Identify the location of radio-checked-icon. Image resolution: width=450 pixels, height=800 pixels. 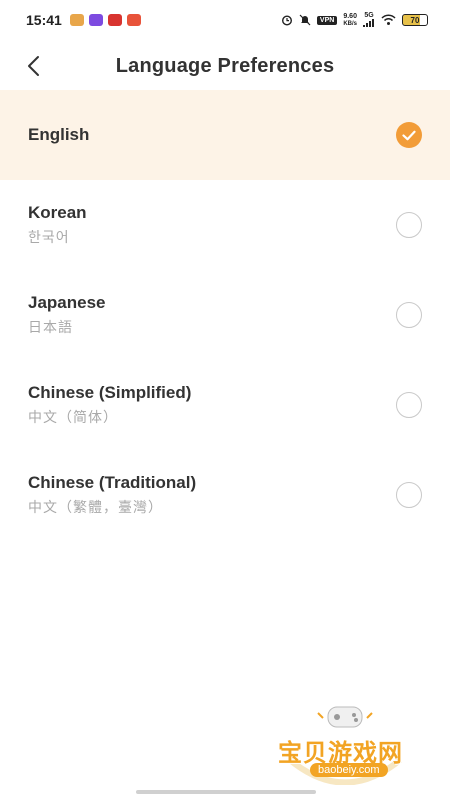
(409, 135).